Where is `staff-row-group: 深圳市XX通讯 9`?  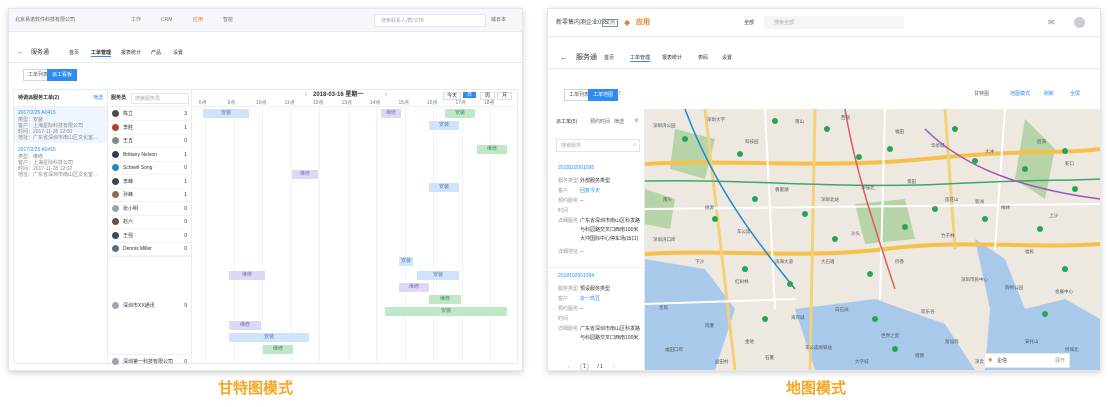 staff-row-group: 深圳市XX通讯 9 is located at coordinates (149, 305).